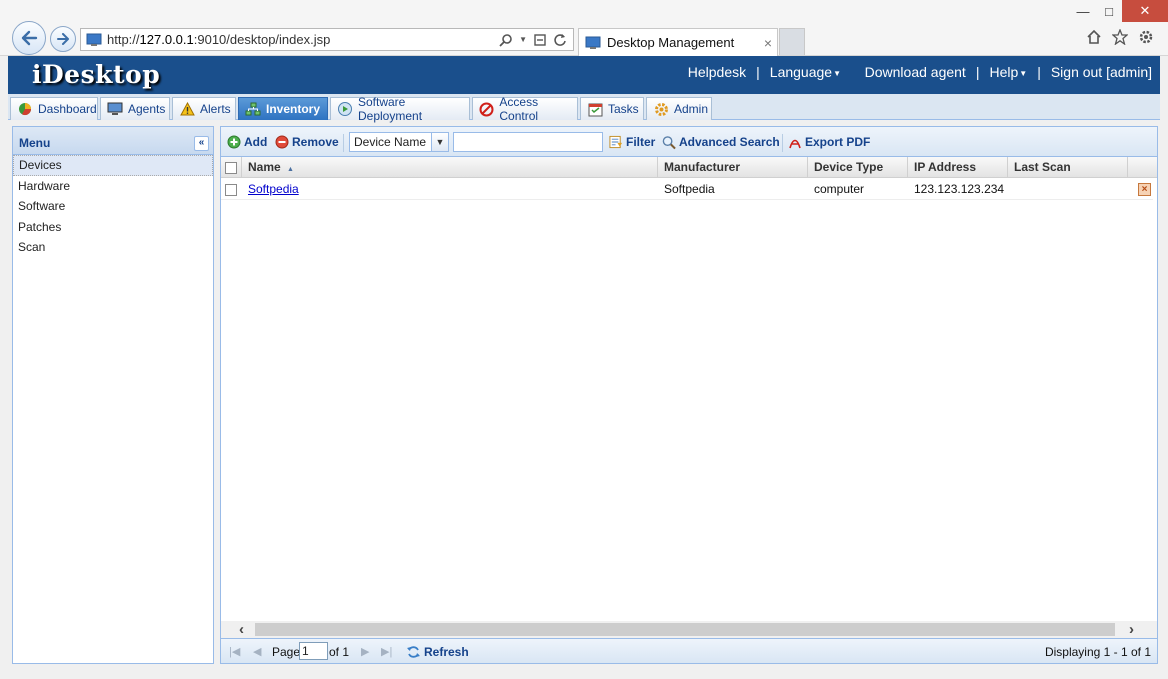 The image size is (1168, 679). Describe the element at coordinates (113, 165) in the screenshot. I see `menu-item-devices: Devices` at that location.